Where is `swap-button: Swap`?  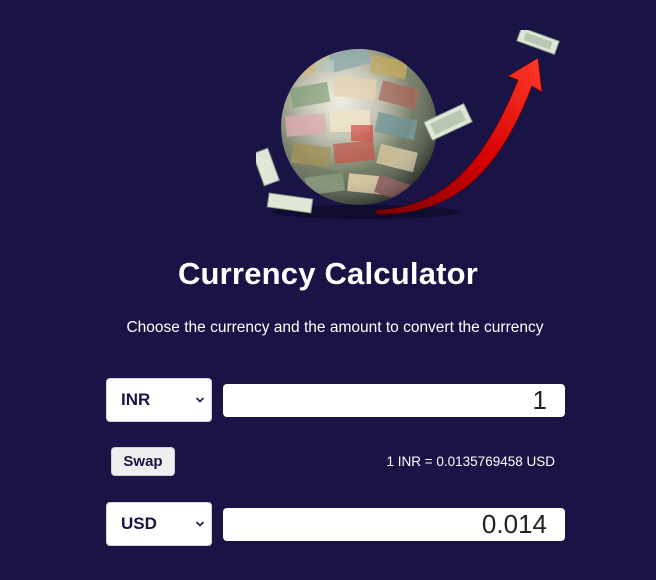 swap-button: Swap is located at coordinates (143, 461).